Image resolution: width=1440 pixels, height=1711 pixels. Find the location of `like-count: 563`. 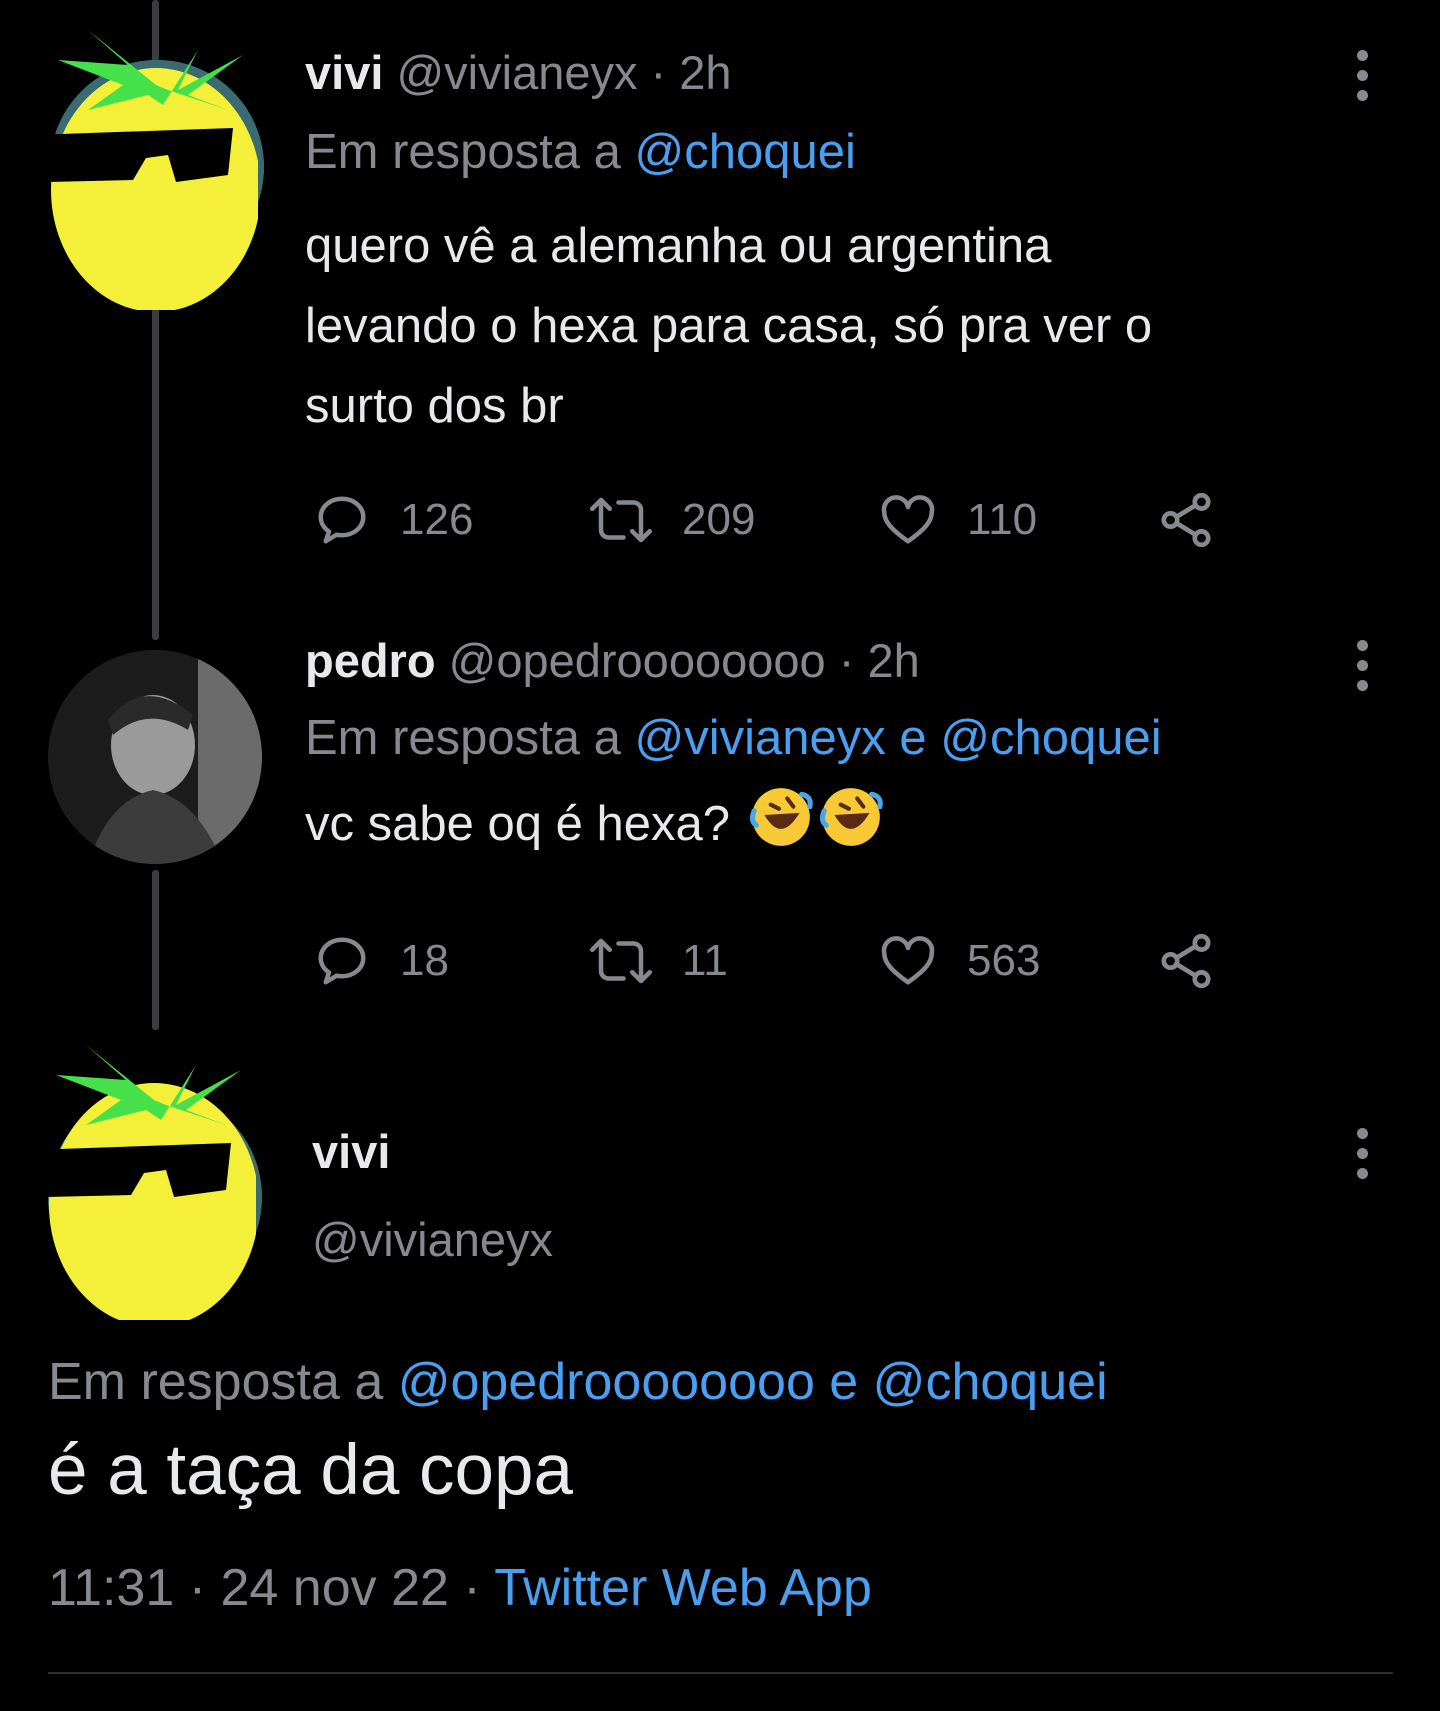

like-count: 563 is located at coordinates (1004, 960).